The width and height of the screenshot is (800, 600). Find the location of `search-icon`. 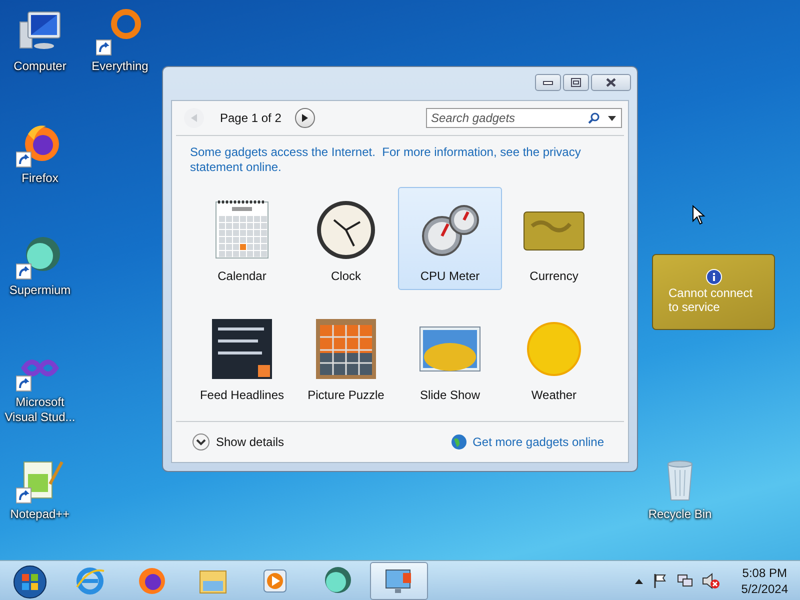

search-icon is located at coordinates (594, 118).